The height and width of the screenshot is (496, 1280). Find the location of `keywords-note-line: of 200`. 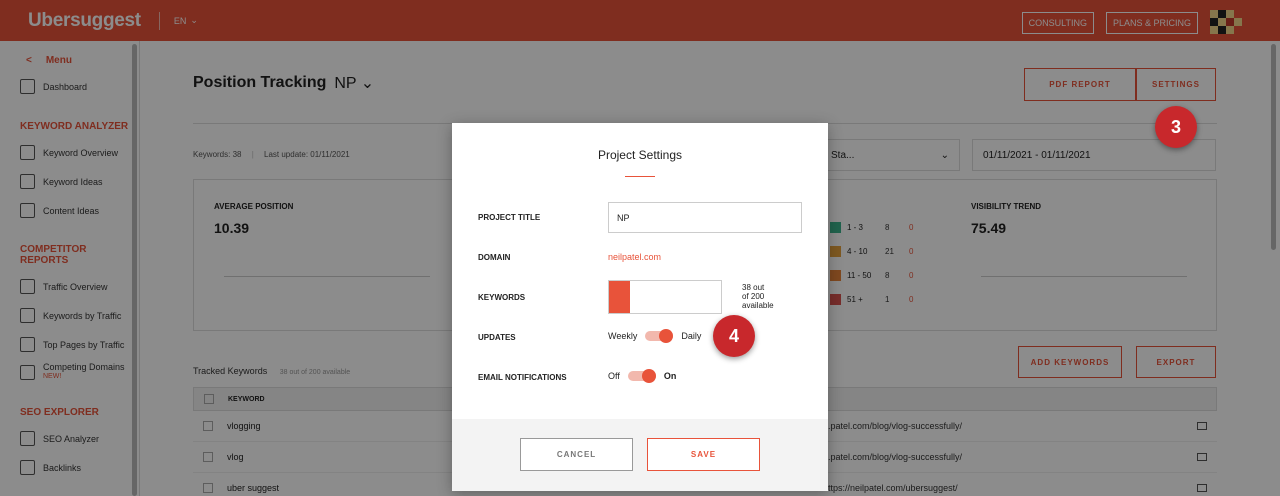

keywords-note-line: of 200 is located at coordinates (753, 296).